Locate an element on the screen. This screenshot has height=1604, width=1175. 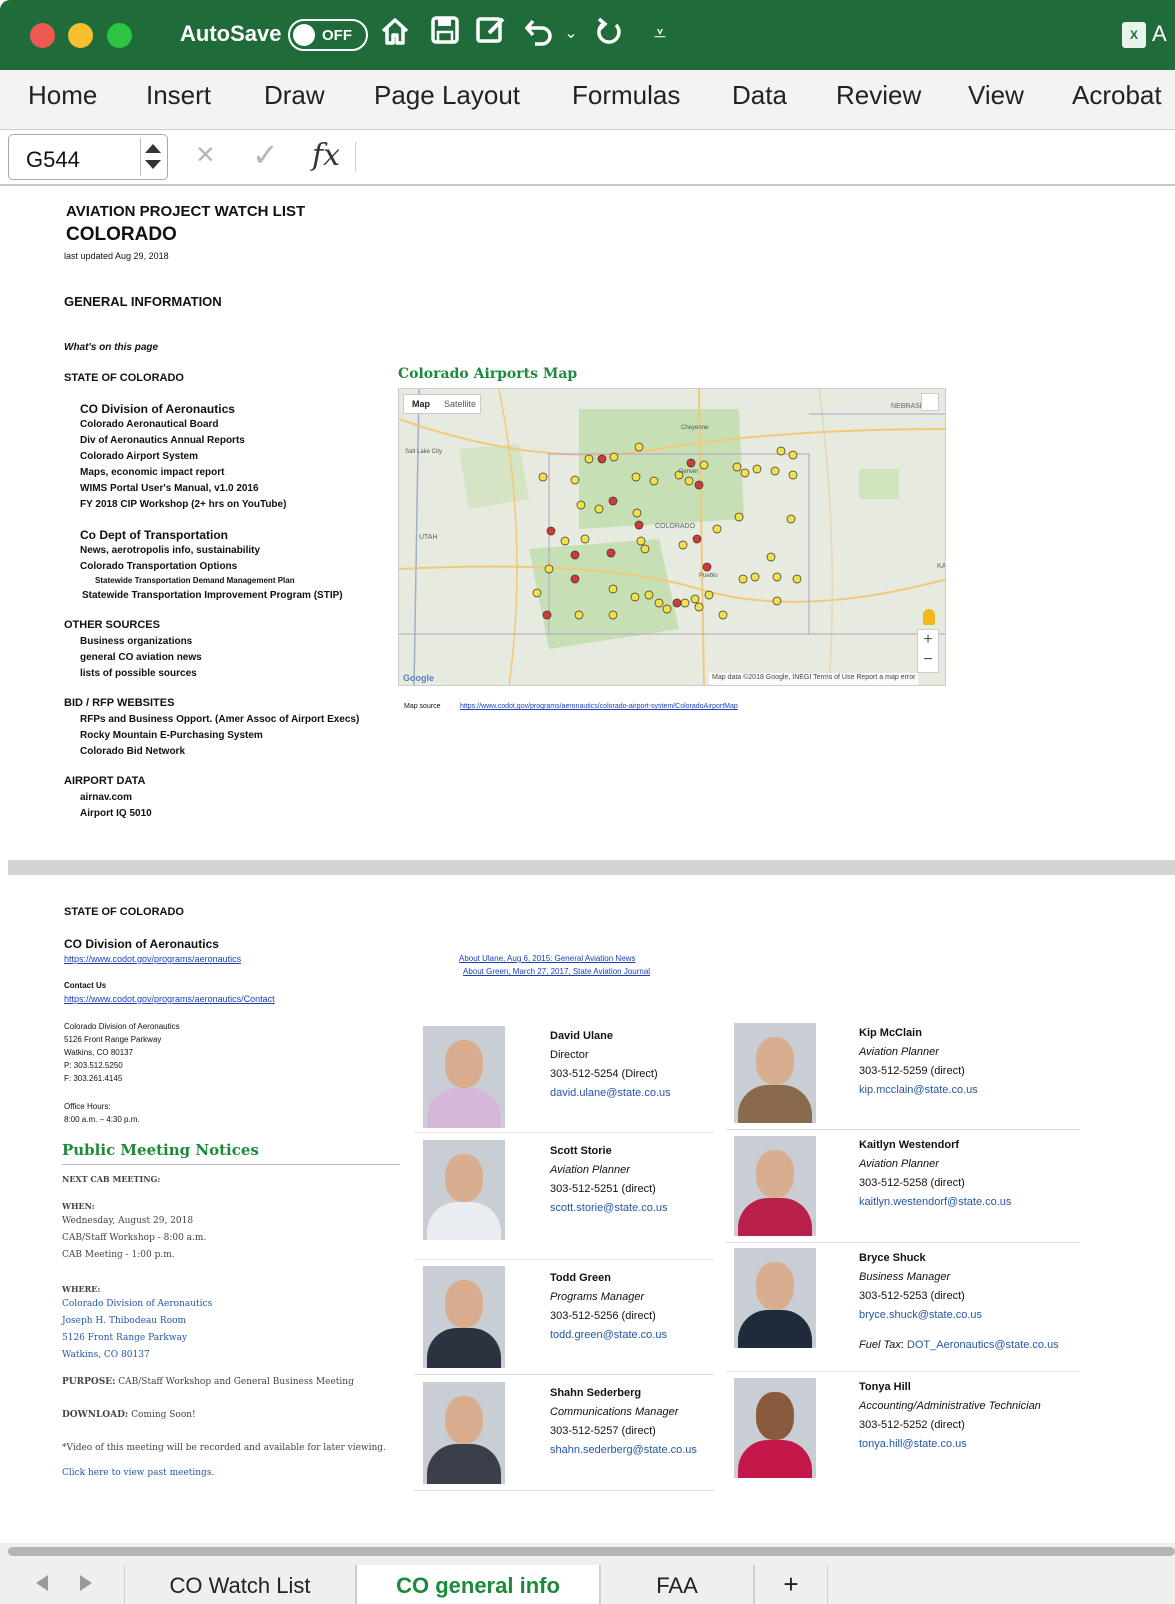
staff-email: bryce.shuck@state.co.us is located at coordinates (920, 1315).